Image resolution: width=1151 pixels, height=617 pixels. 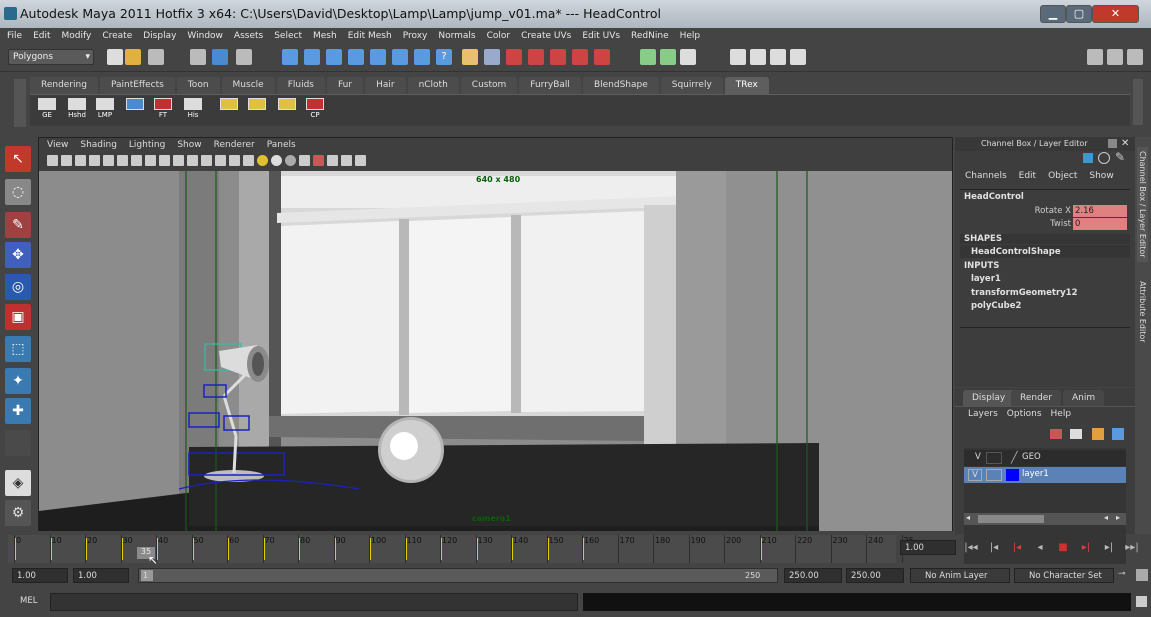 I want to click on channel-menu-show: Show, so click(x=1101, y=176).